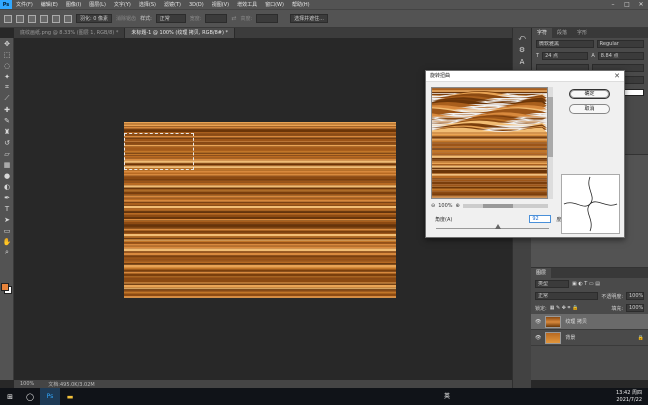 Image resolution: width=648 pixels, height=405 pixels. Describe the element at coordinates (7, 230) in the screenshot. I see `shape-icon: ▭` at that location.